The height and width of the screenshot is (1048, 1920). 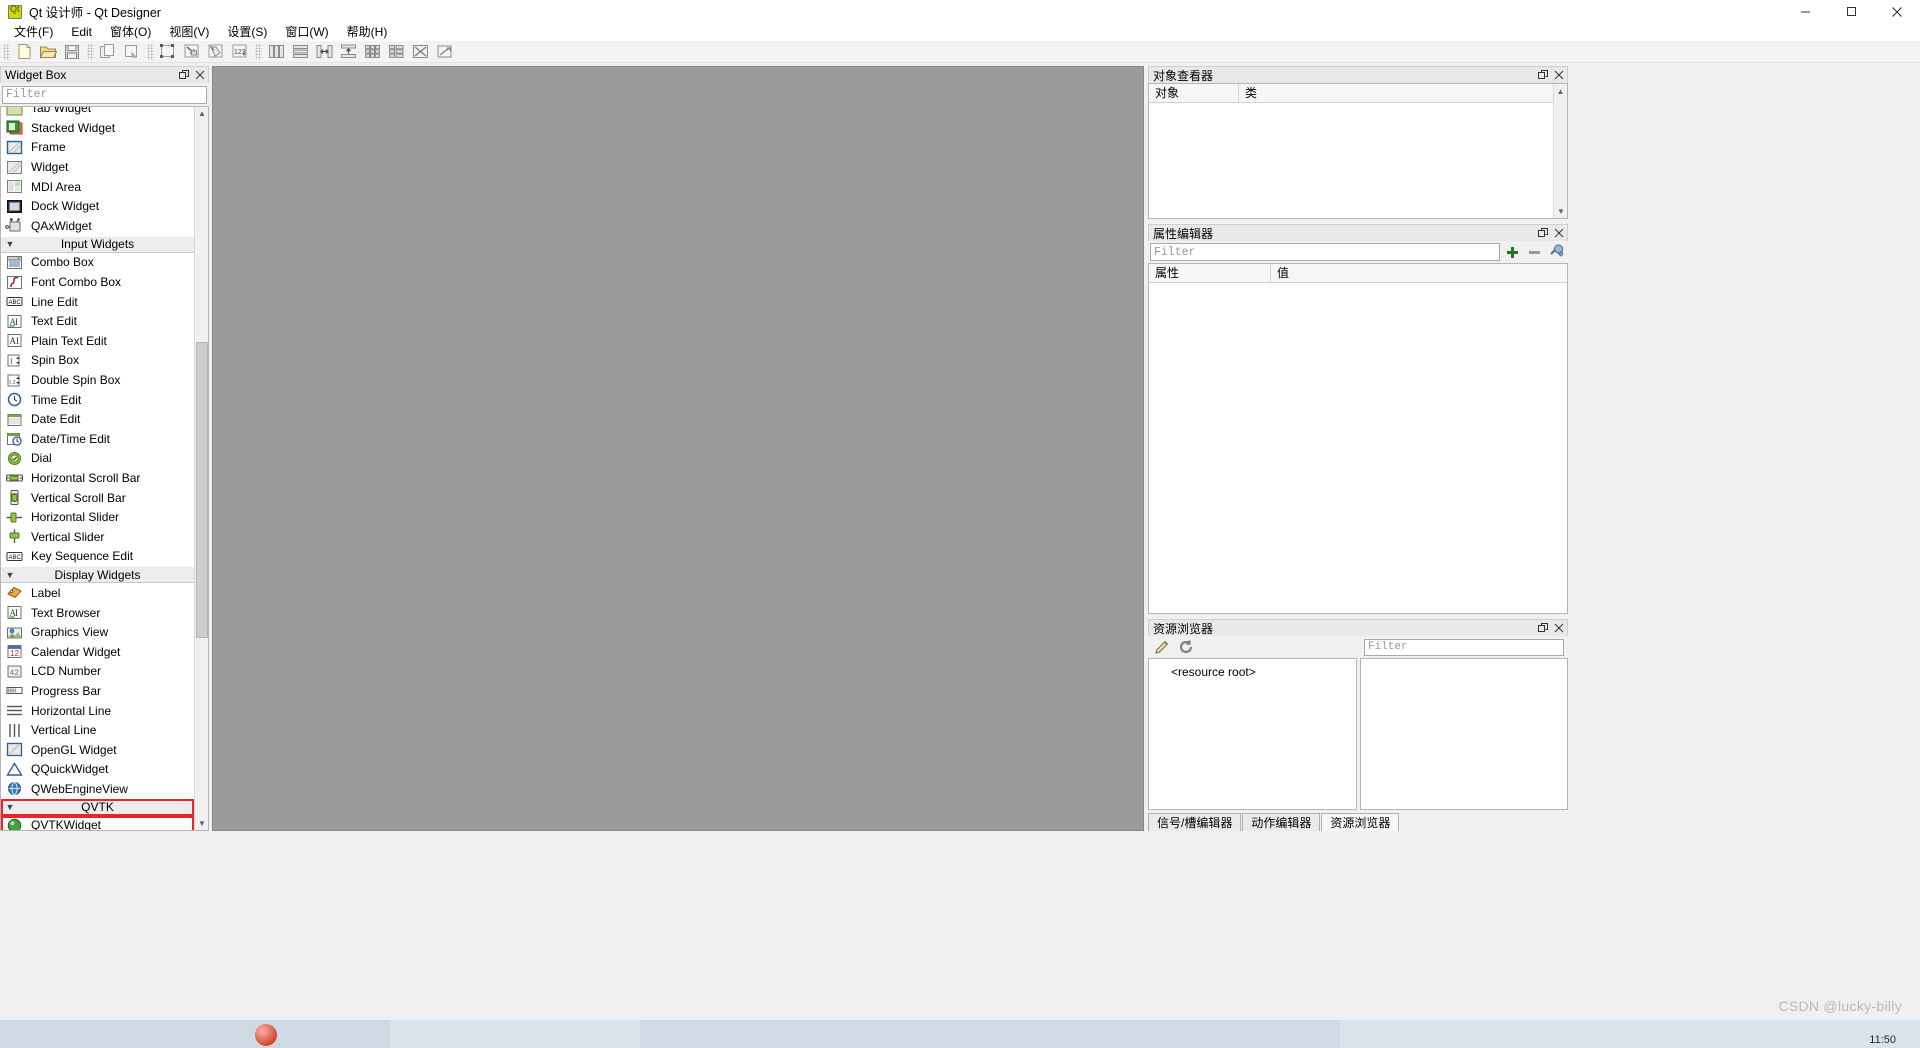 What do you see at coordinates (81, 32) in the screenshot?
I see `menu-edit: Edit` at bounding box center [81, 32].